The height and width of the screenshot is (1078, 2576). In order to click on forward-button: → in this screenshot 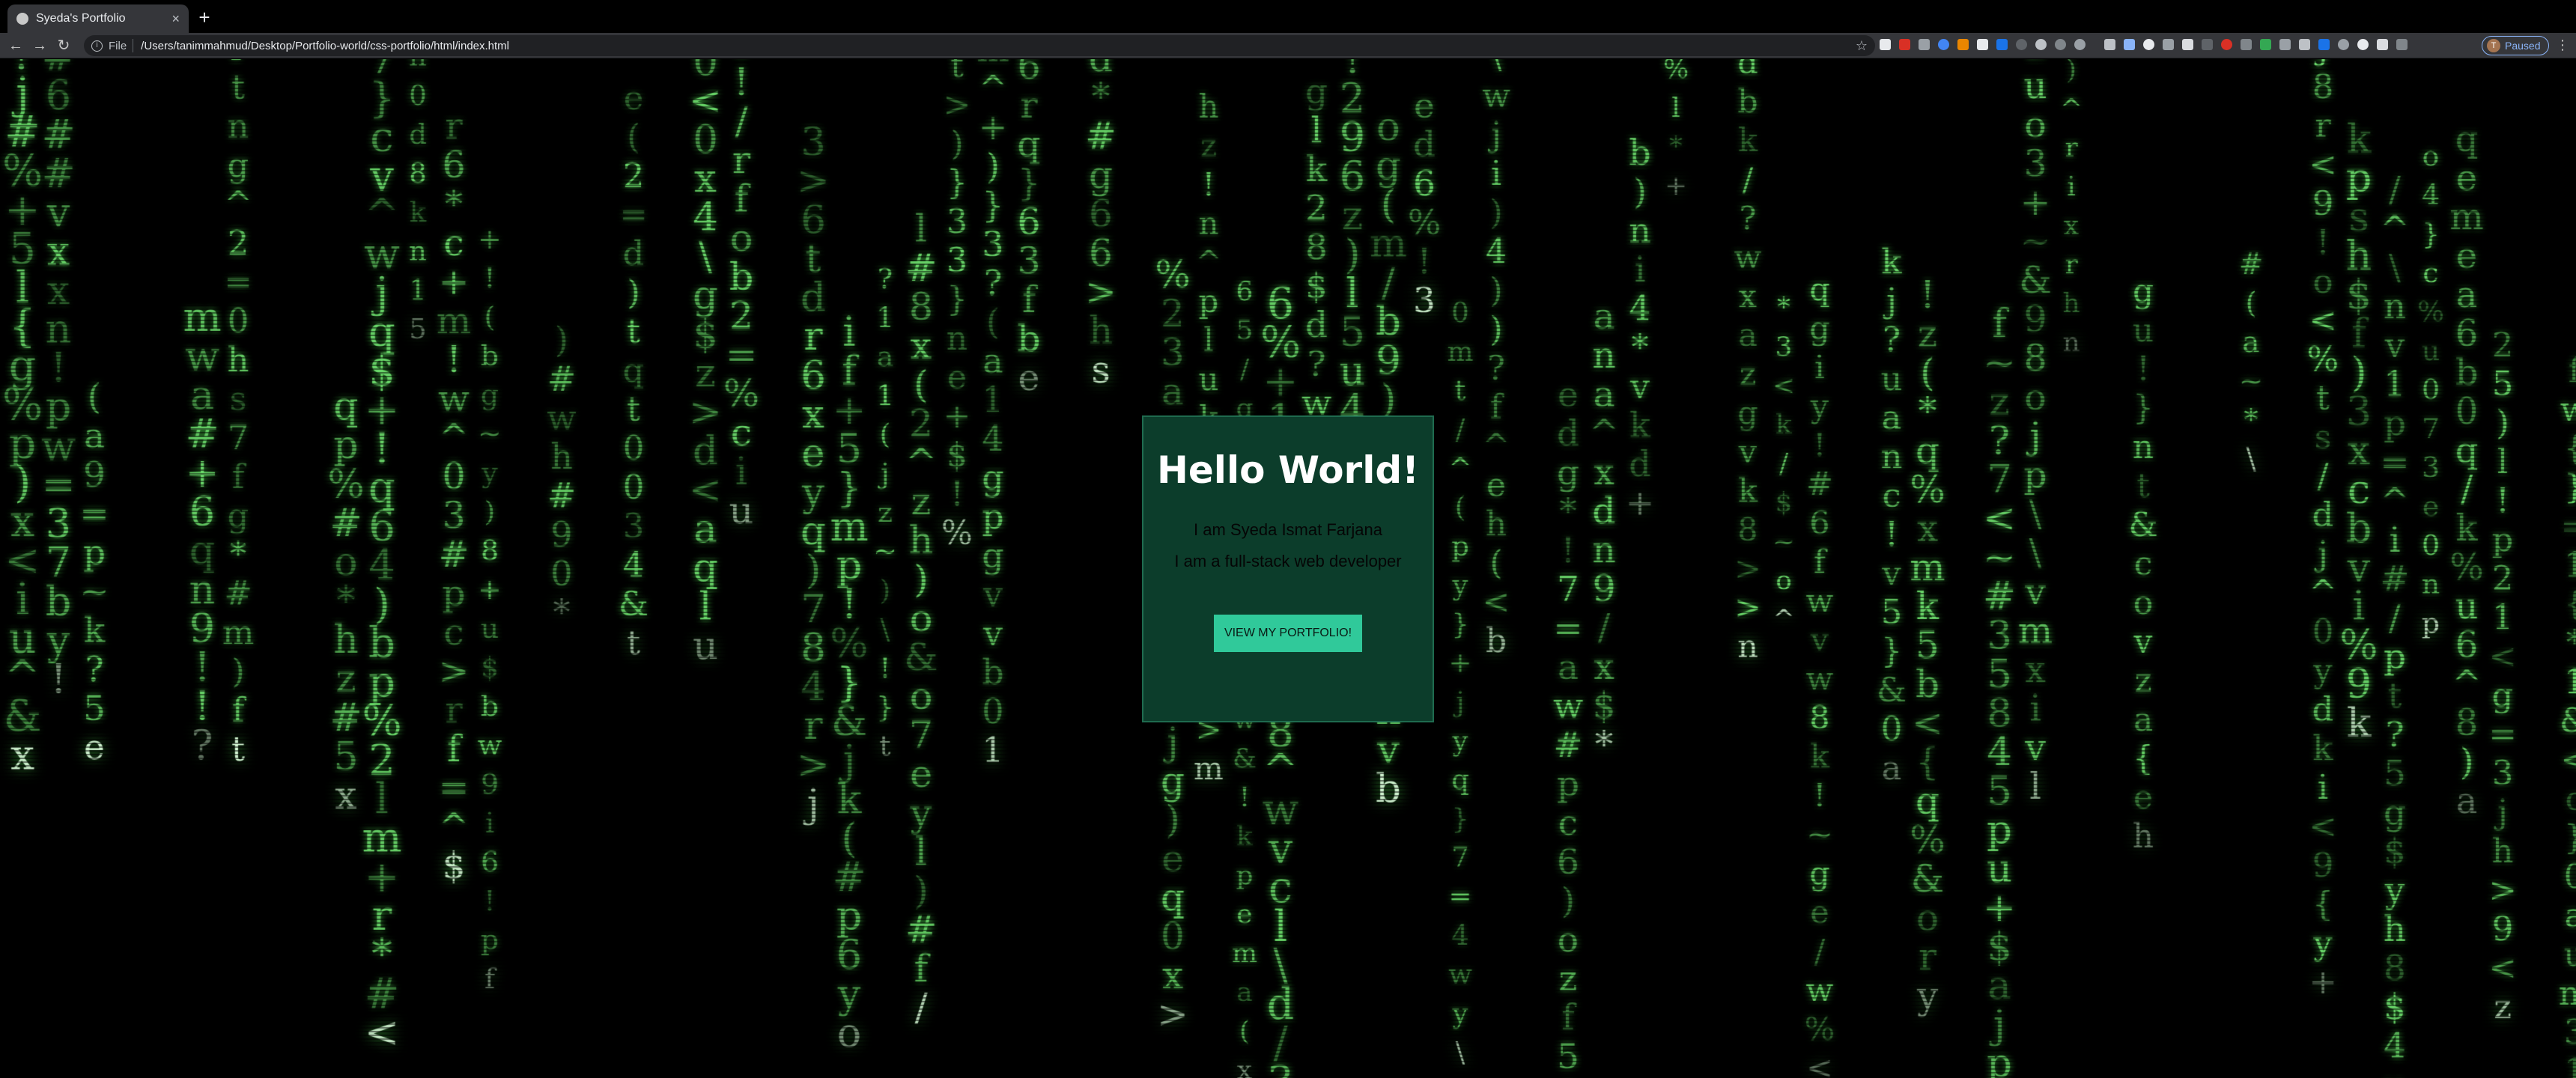, I will do `click(39, 45)`.